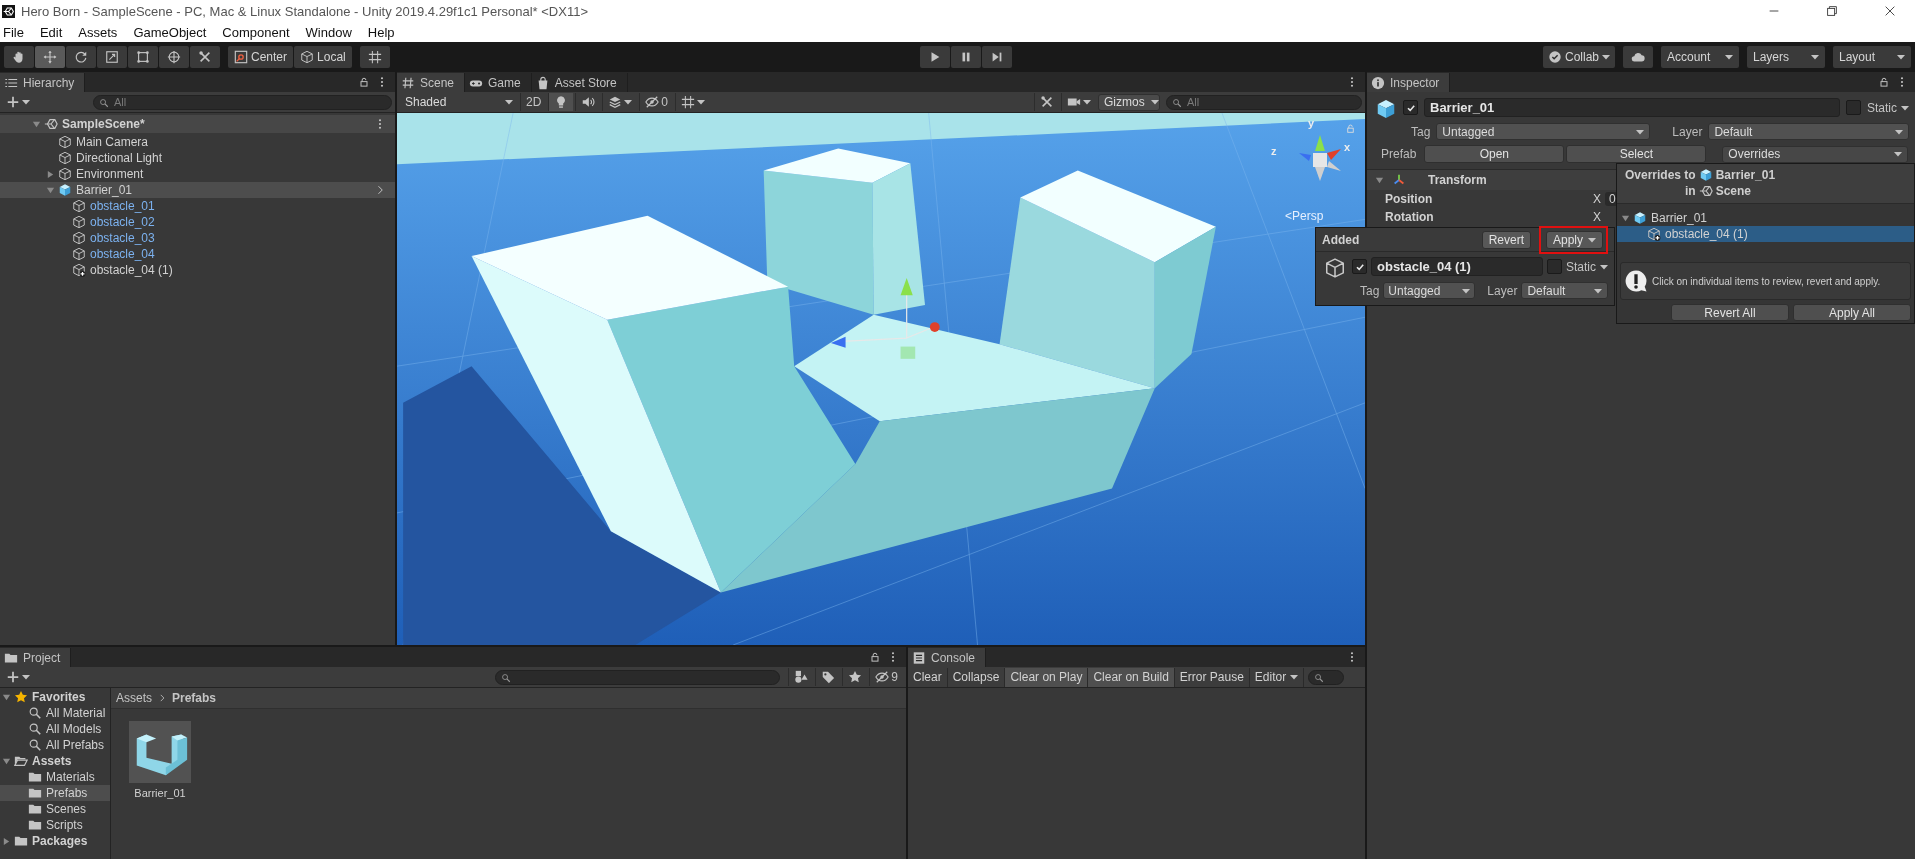  Describe the element at coordinates (259, 32) in the screenshot. I see `menu-item: Component` at that location.